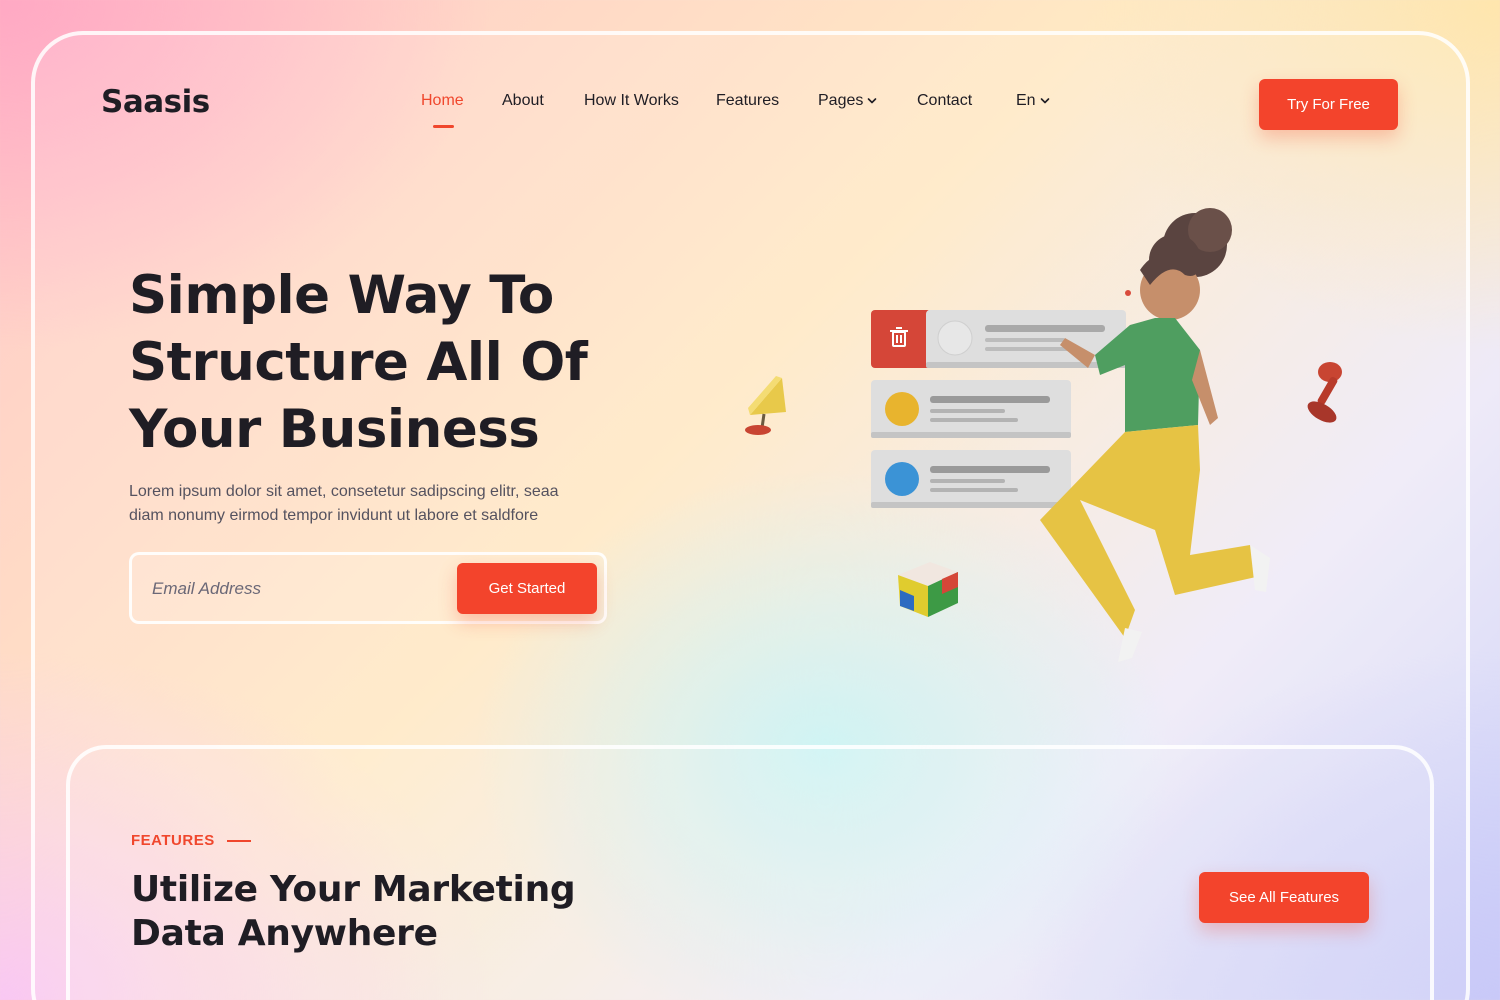 Image resolution: width=1500 pixels, height=1000 pixels. Describe the element at coordinates (155, 102) in the screenshot. I see `brand-logo: Saasis` at that location.